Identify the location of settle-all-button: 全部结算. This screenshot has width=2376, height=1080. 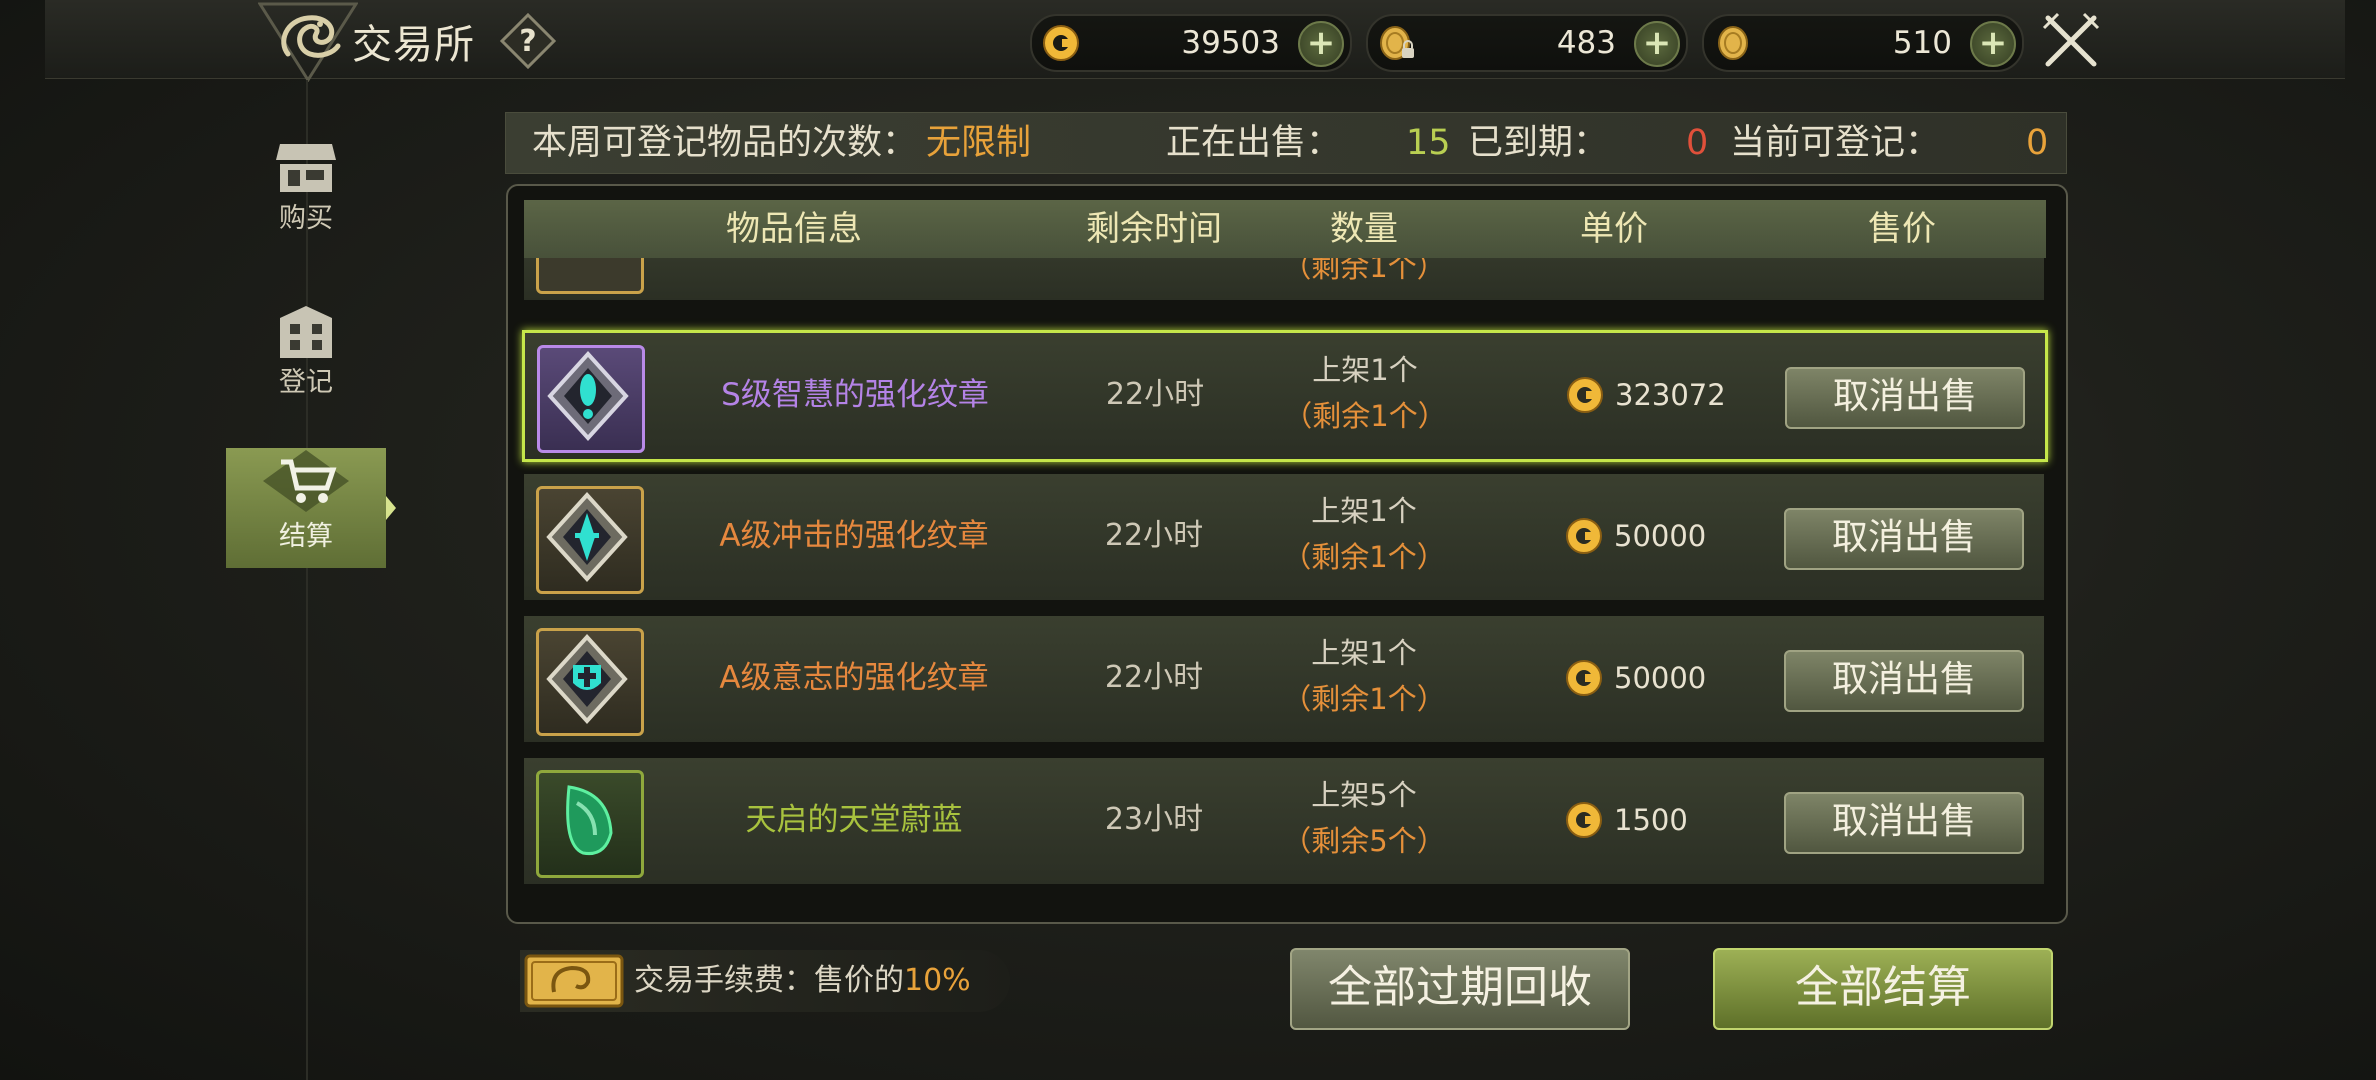
(1883, 989).